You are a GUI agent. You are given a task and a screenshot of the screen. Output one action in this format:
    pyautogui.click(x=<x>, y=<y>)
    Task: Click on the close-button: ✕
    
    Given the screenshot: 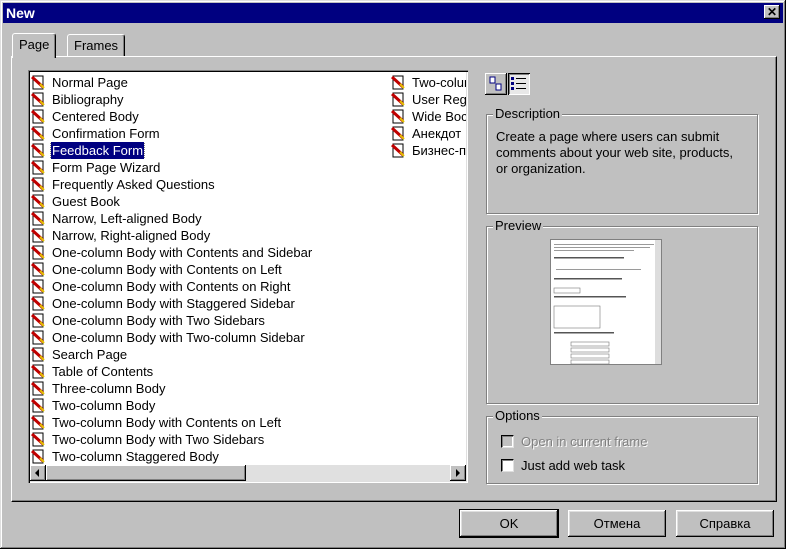 What is the action you would take?
    pyautogui.click(x=772, y=12)
    